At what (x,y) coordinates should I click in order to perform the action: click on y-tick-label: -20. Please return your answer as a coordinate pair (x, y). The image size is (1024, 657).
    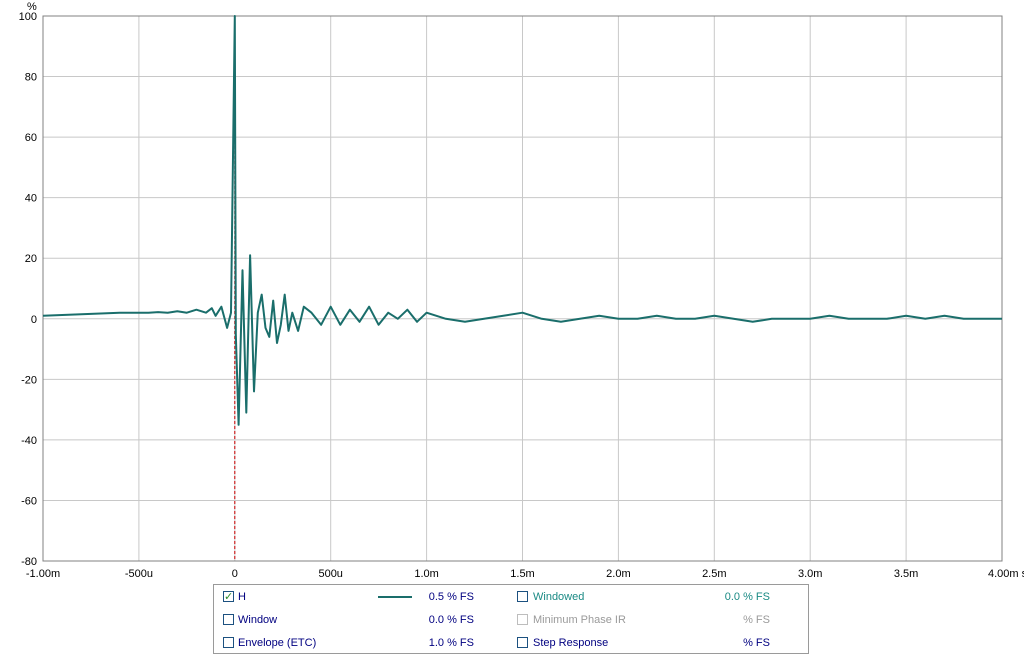
    Looking at the image, I should click on (29, 380).